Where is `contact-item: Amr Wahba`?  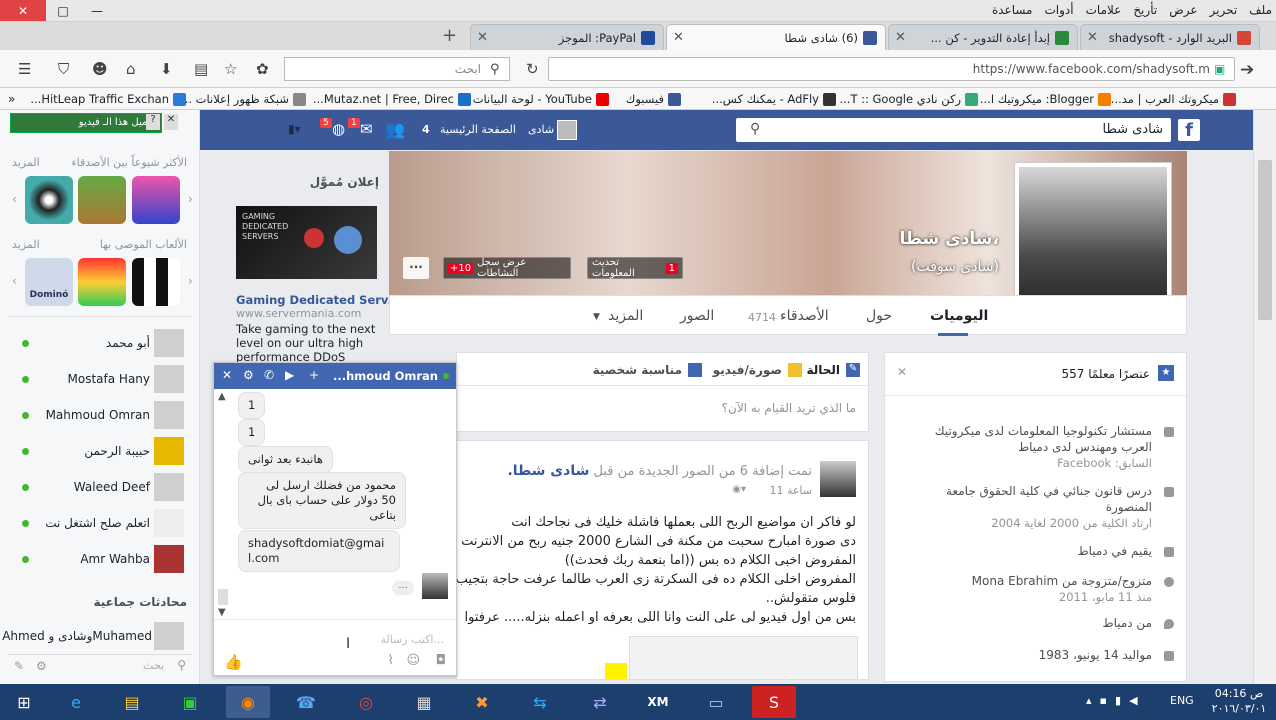 contact-item: Amr Wahba is located at coordinates (102, 559).